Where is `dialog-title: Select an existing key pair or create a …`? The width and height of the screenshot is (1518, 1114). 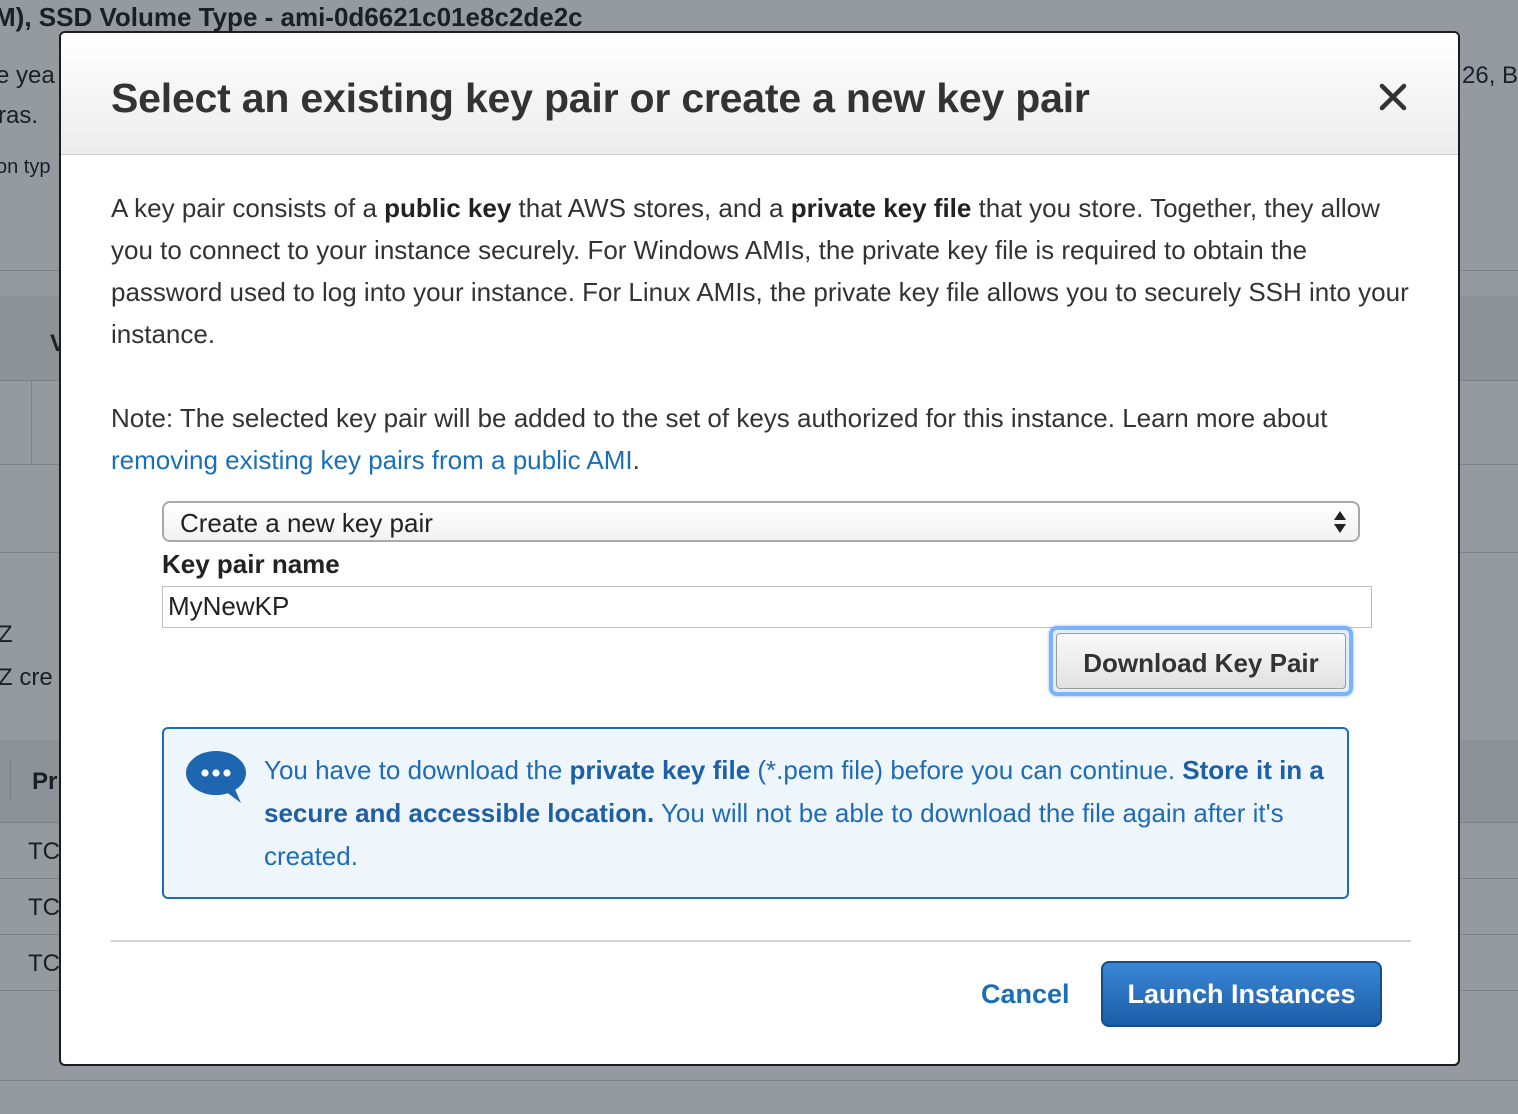 dialog-title: Select an existing key pair or create a … is located at coordinates (600, 98).